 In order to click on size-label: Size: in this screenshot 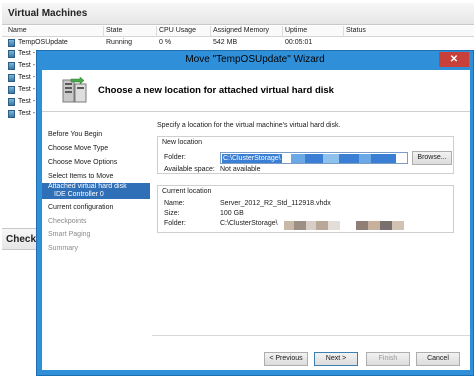, I will do `click(172, 213)`.